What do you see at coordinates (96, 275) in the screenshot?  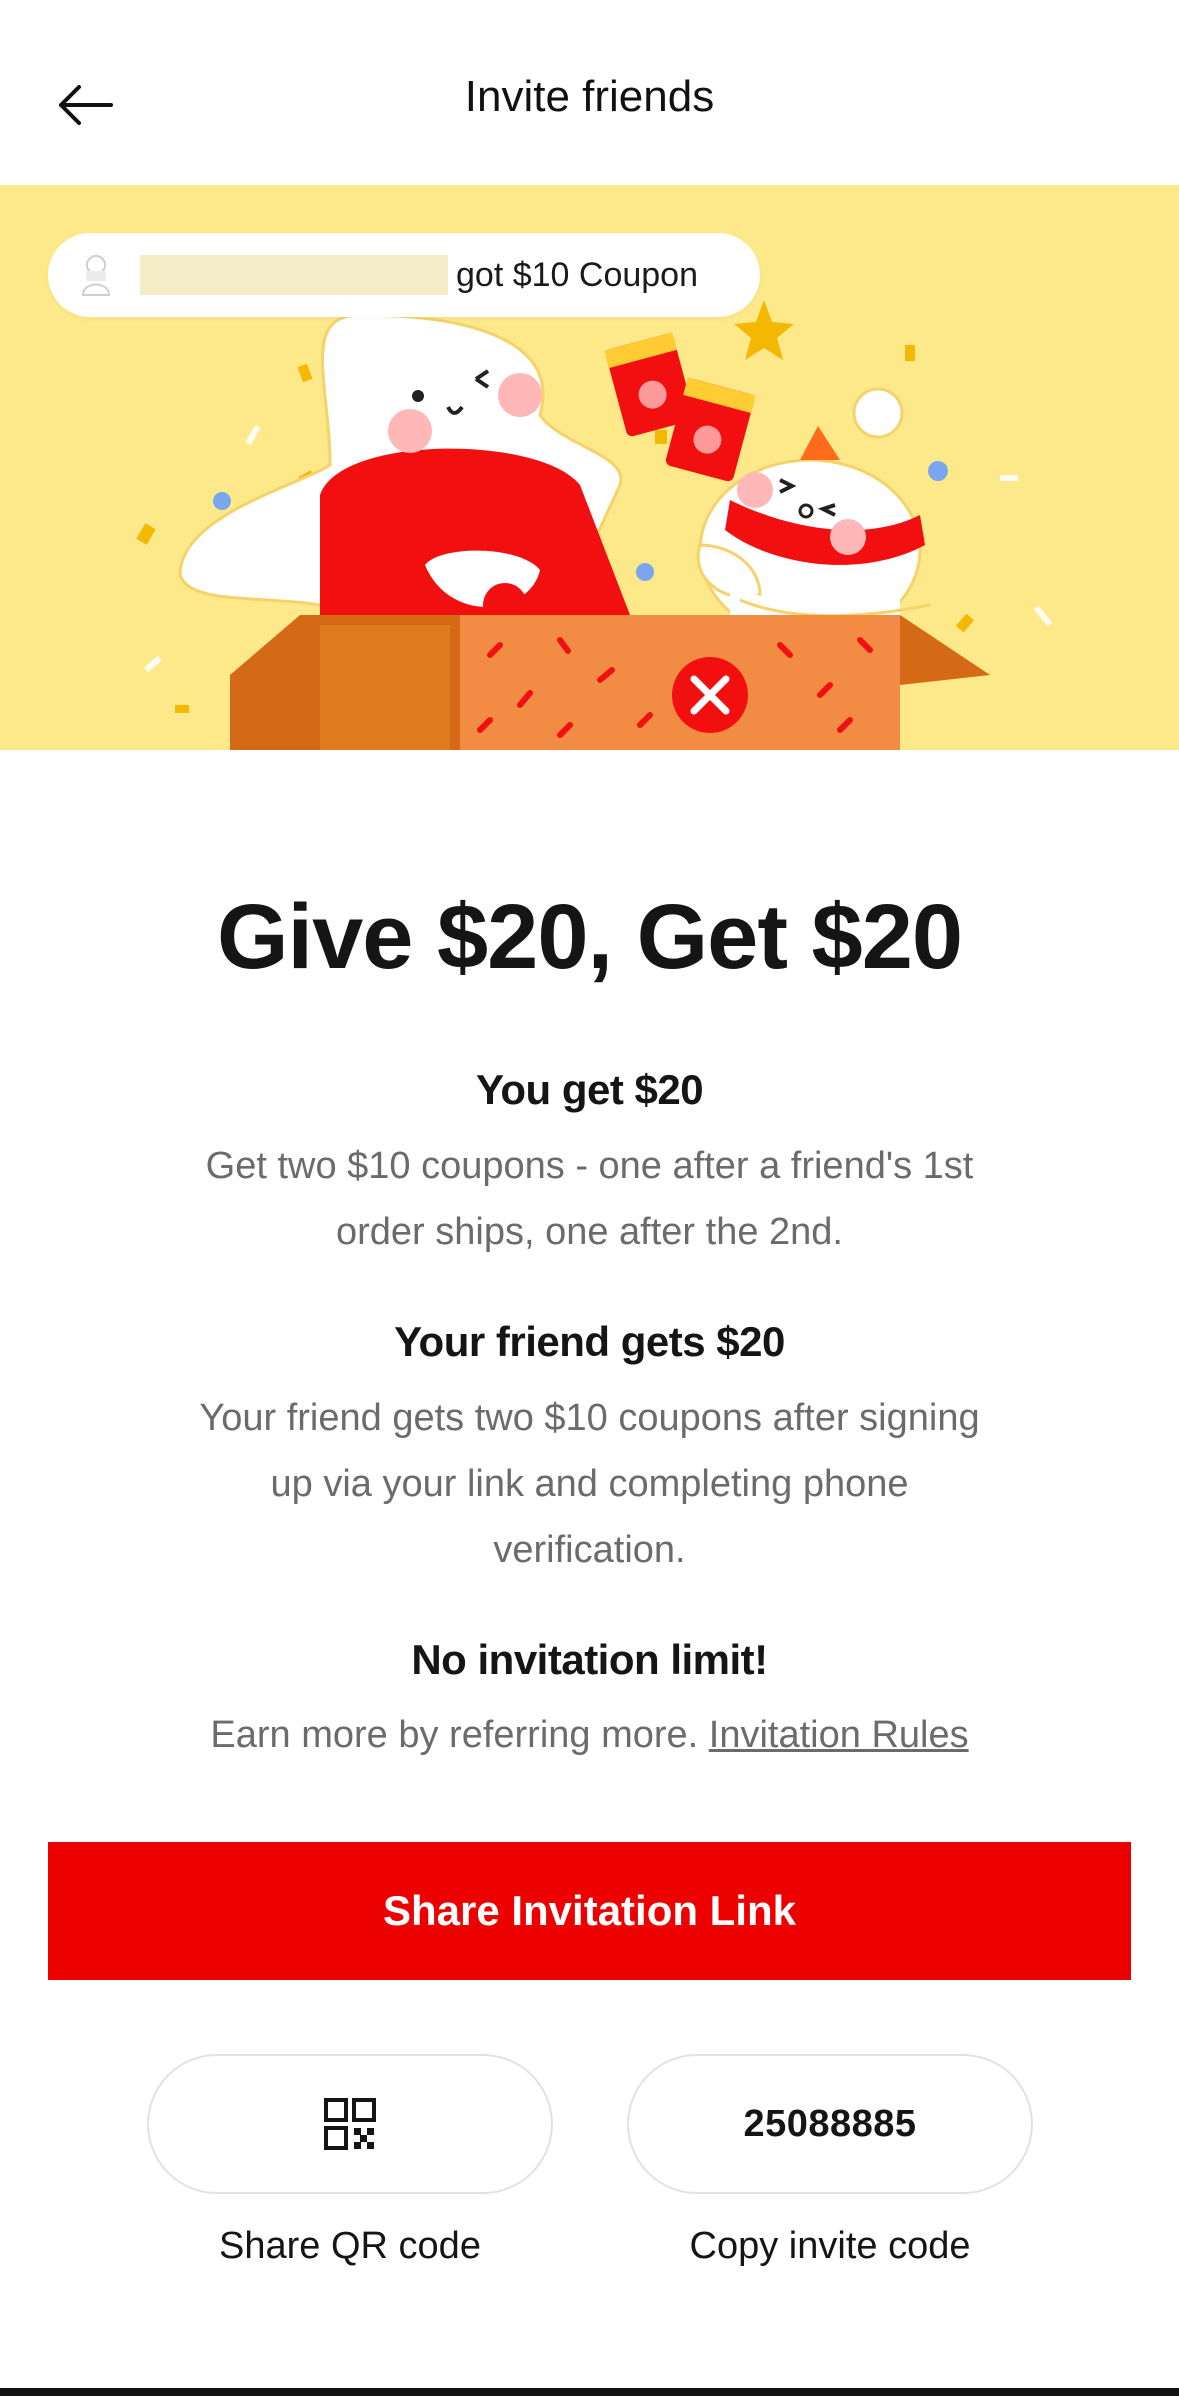 I see `user-avatar-icon` at bounding box center [96, 275].